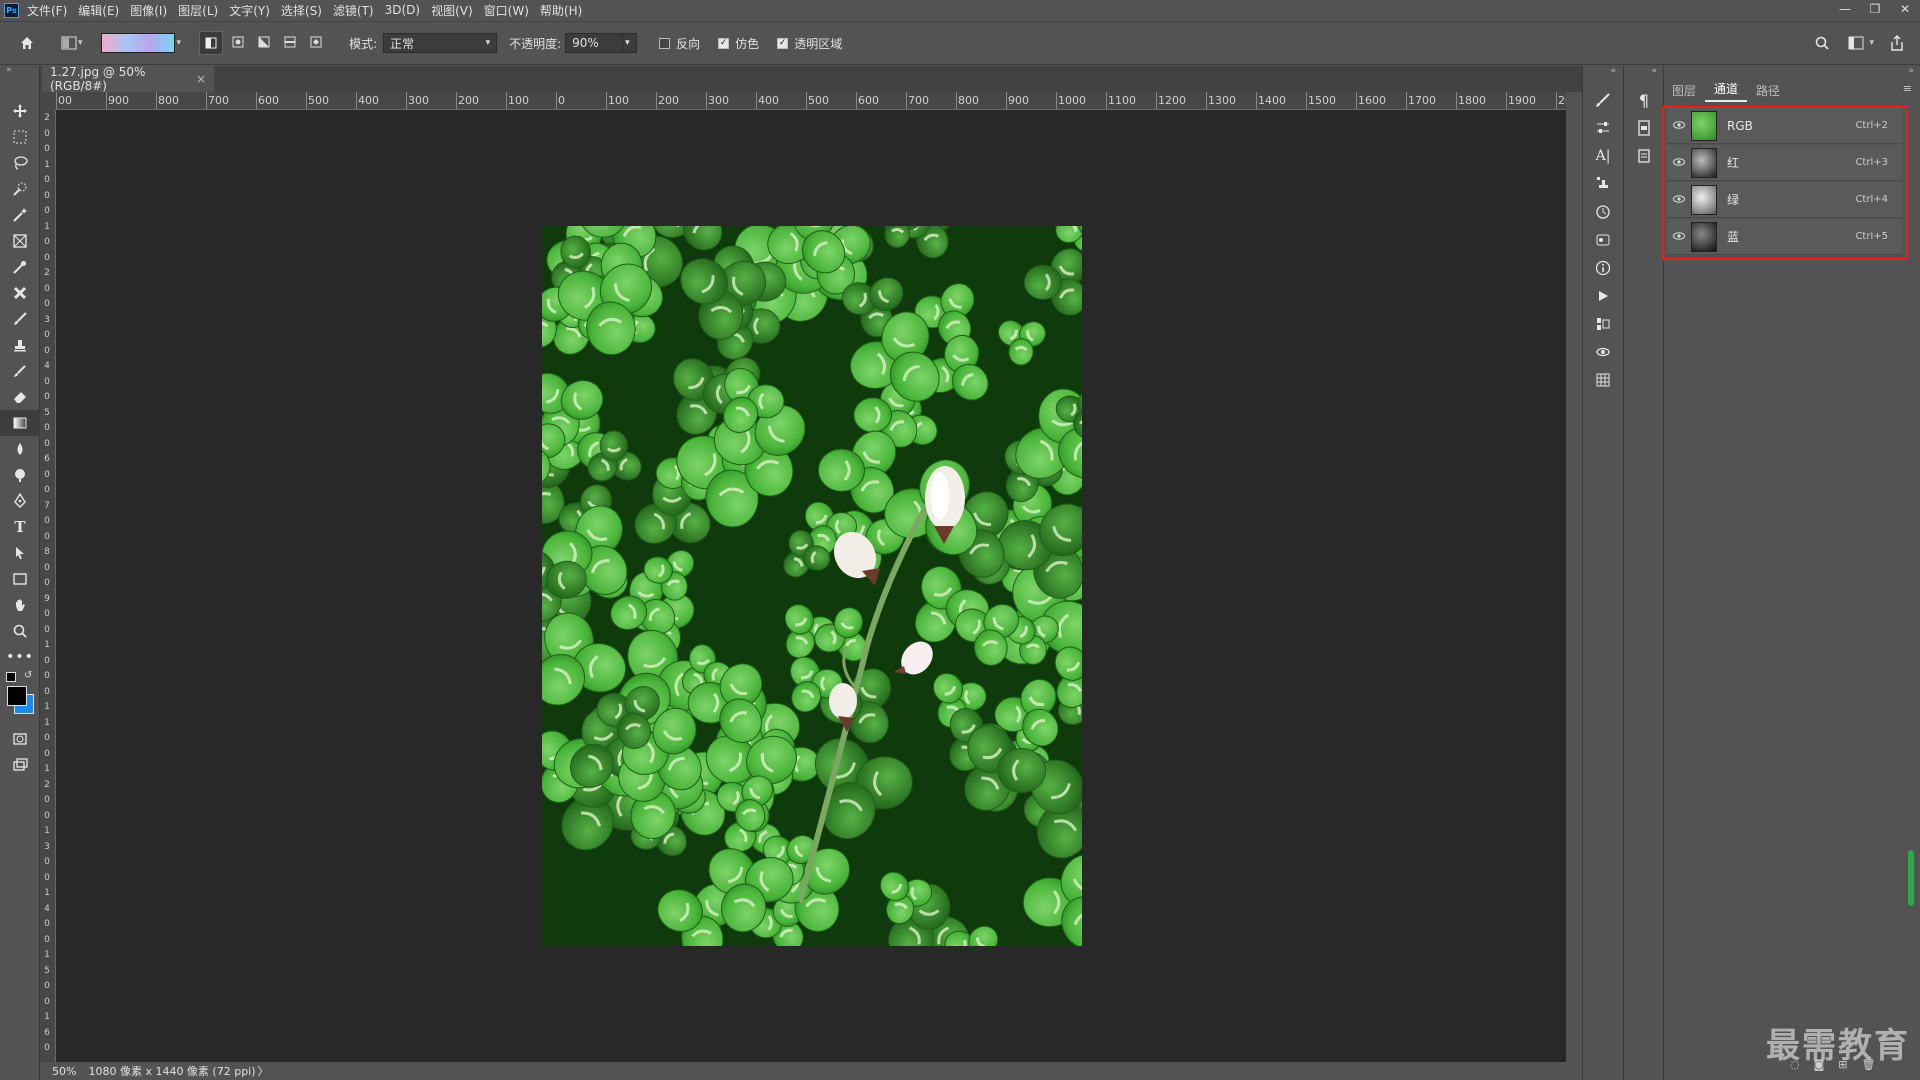 The image size is (1920, 1080). I want to click on magic-wand-tool-icon, so click(20, 215).